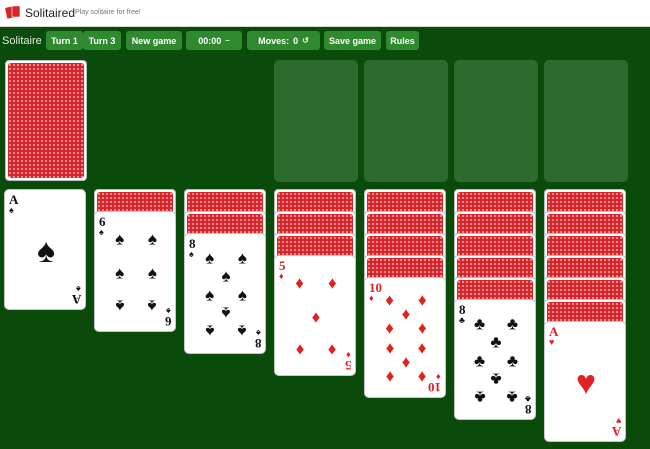  I want to click on card-rank-bottom: 5, so click(348, 365).